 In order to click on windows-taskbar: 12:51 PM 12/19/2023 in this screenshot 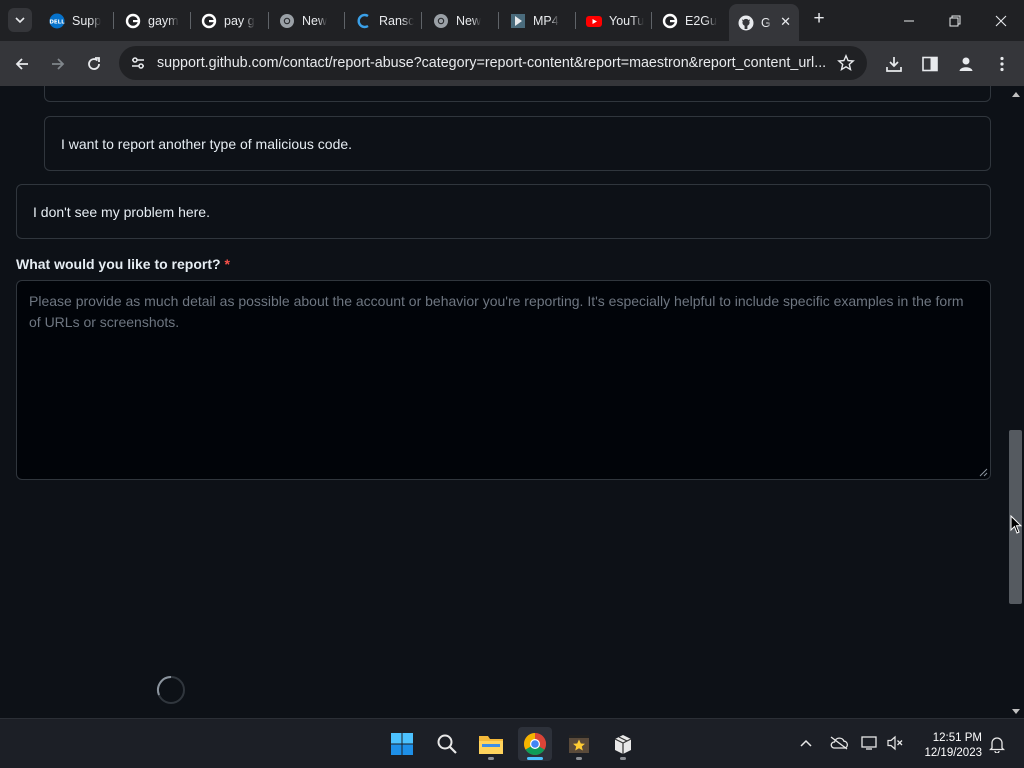, I will do `click(512, 743)`.